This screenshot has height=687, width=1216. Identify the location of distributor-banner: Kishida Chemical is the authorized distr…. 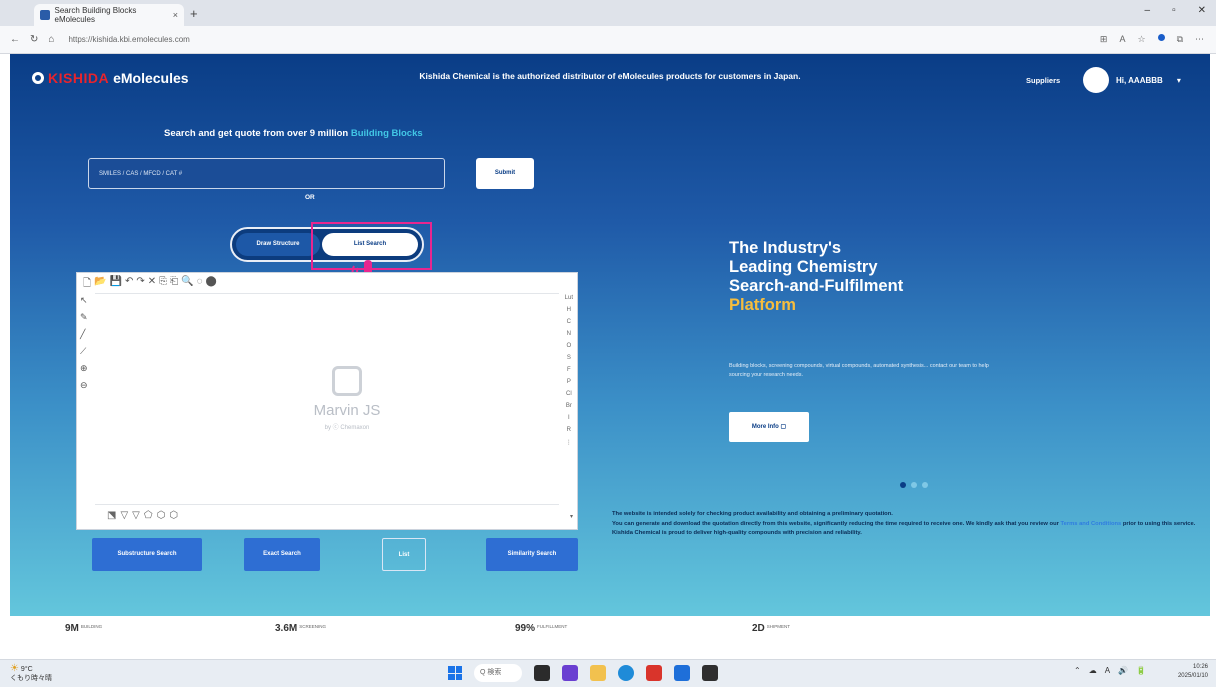
(610, 76).